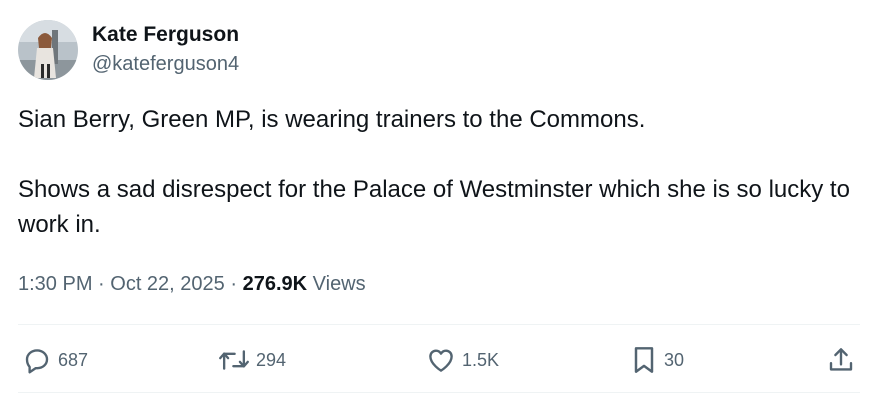 This screenshot has width=878, height=400. I want to click on display-name: Kate Ferguson, so click(165, 35).